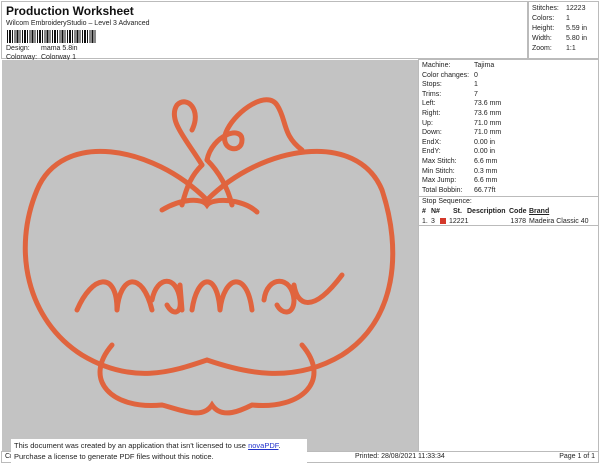 The width and height of the screenshot is (600, 464). What do you see at coordinates (508, 104) in the screenshot?
I see `machine-info-row: Left: 73.6 mm` at bounding box center [508, 104].